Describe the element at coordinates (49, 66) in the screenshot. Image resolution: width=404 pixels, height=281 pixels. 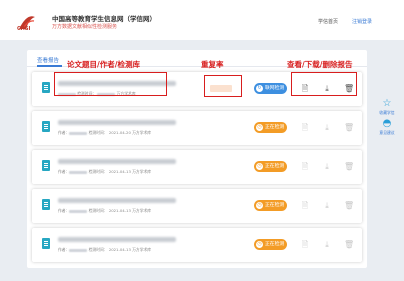
I see `tab-active-indicator` at that location.